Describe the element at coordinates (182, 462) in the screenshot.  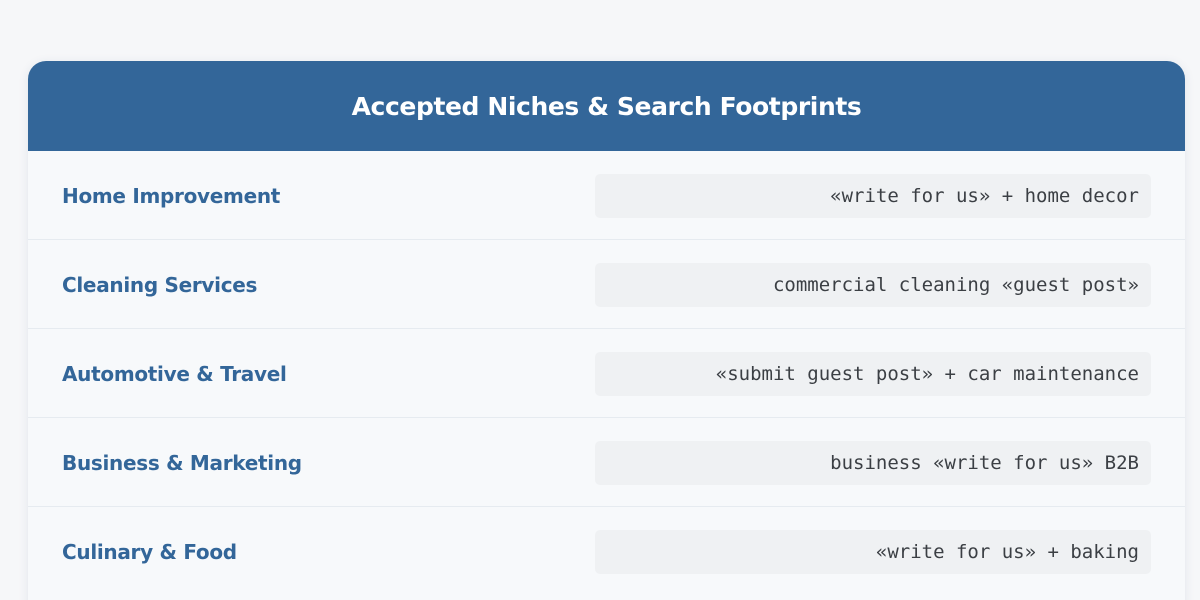
I see `niche-label: Business & Marketing` at that location.